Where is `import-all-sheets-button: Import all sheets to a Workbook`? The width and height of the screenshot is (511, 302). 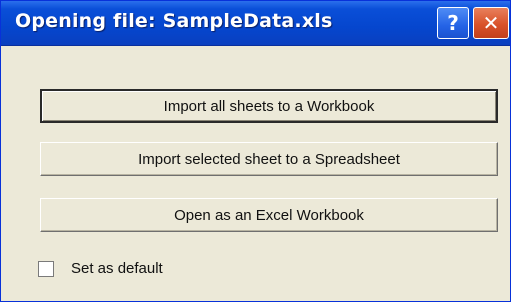 import-all-sheets-button: Import all sheets to a Workbook is located at coordinates (269, 106).